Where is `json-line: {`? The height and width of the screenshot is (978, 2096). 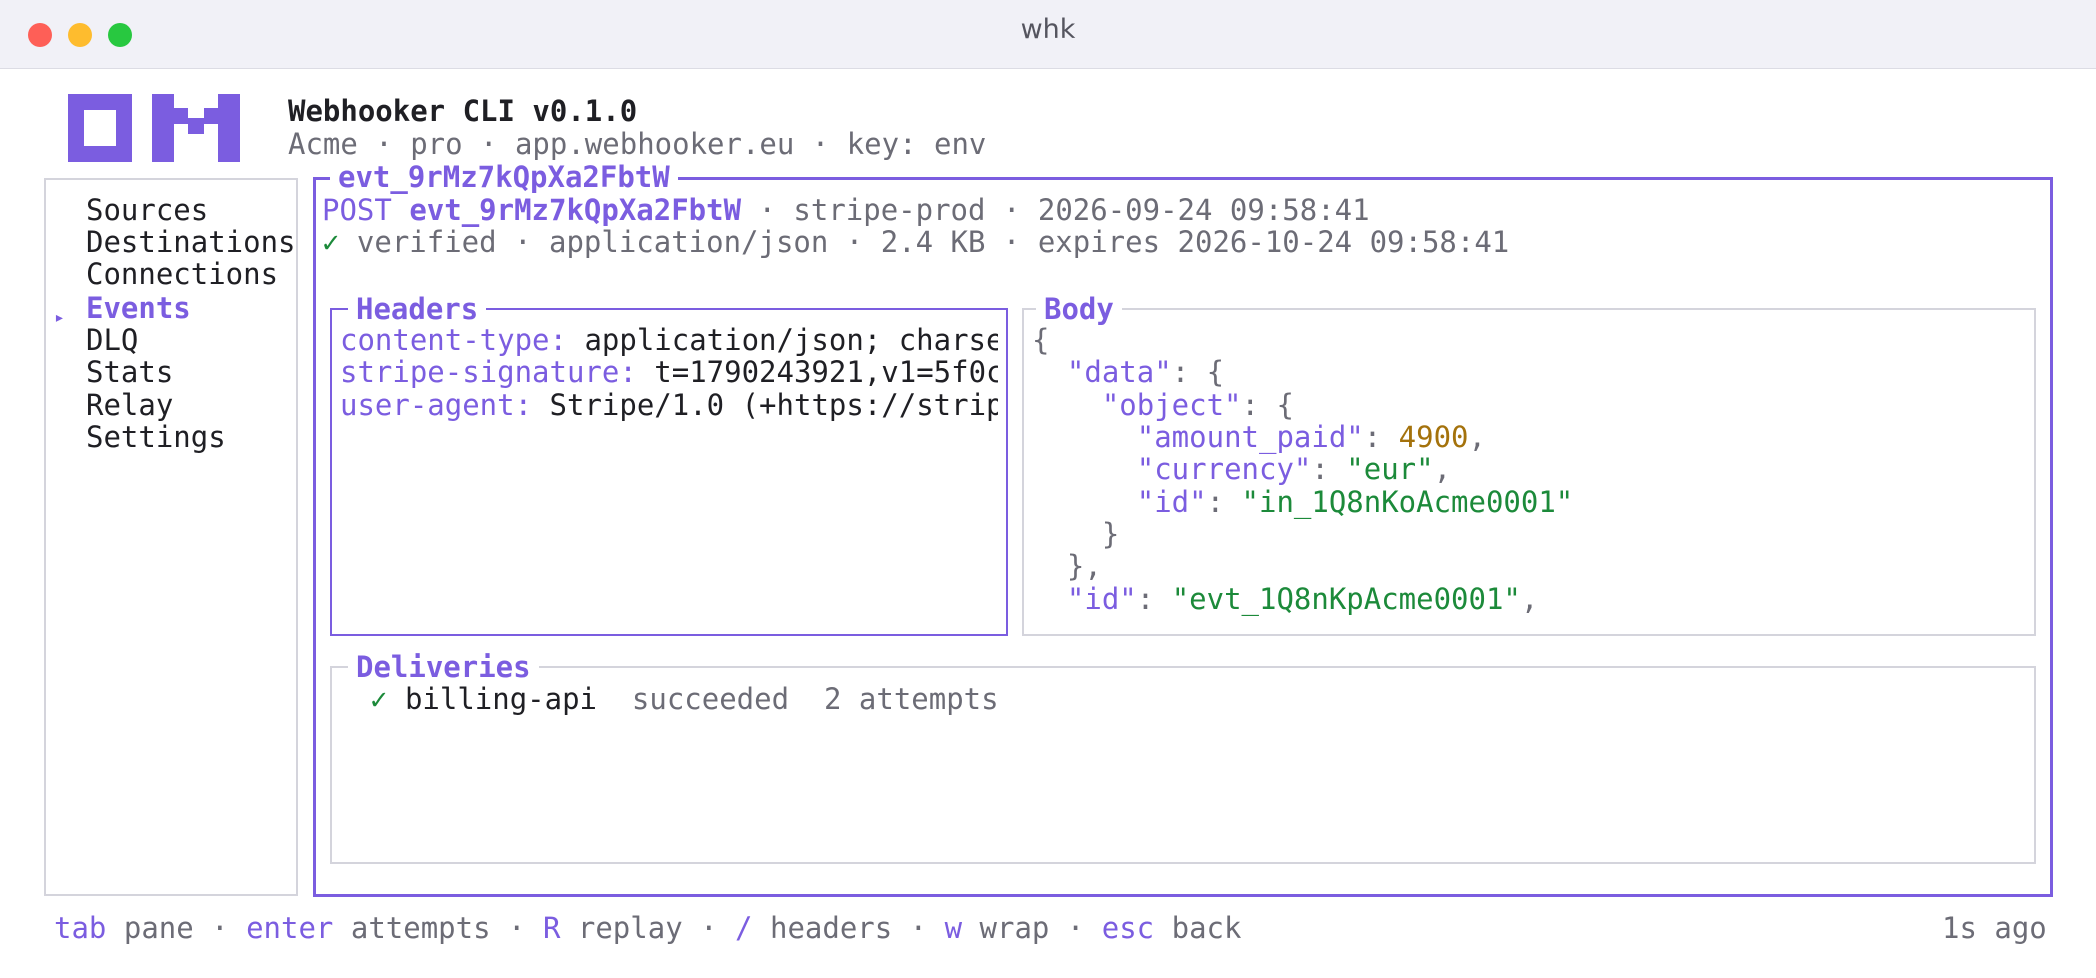 json-line: { is located at coordinates (1041, 340).